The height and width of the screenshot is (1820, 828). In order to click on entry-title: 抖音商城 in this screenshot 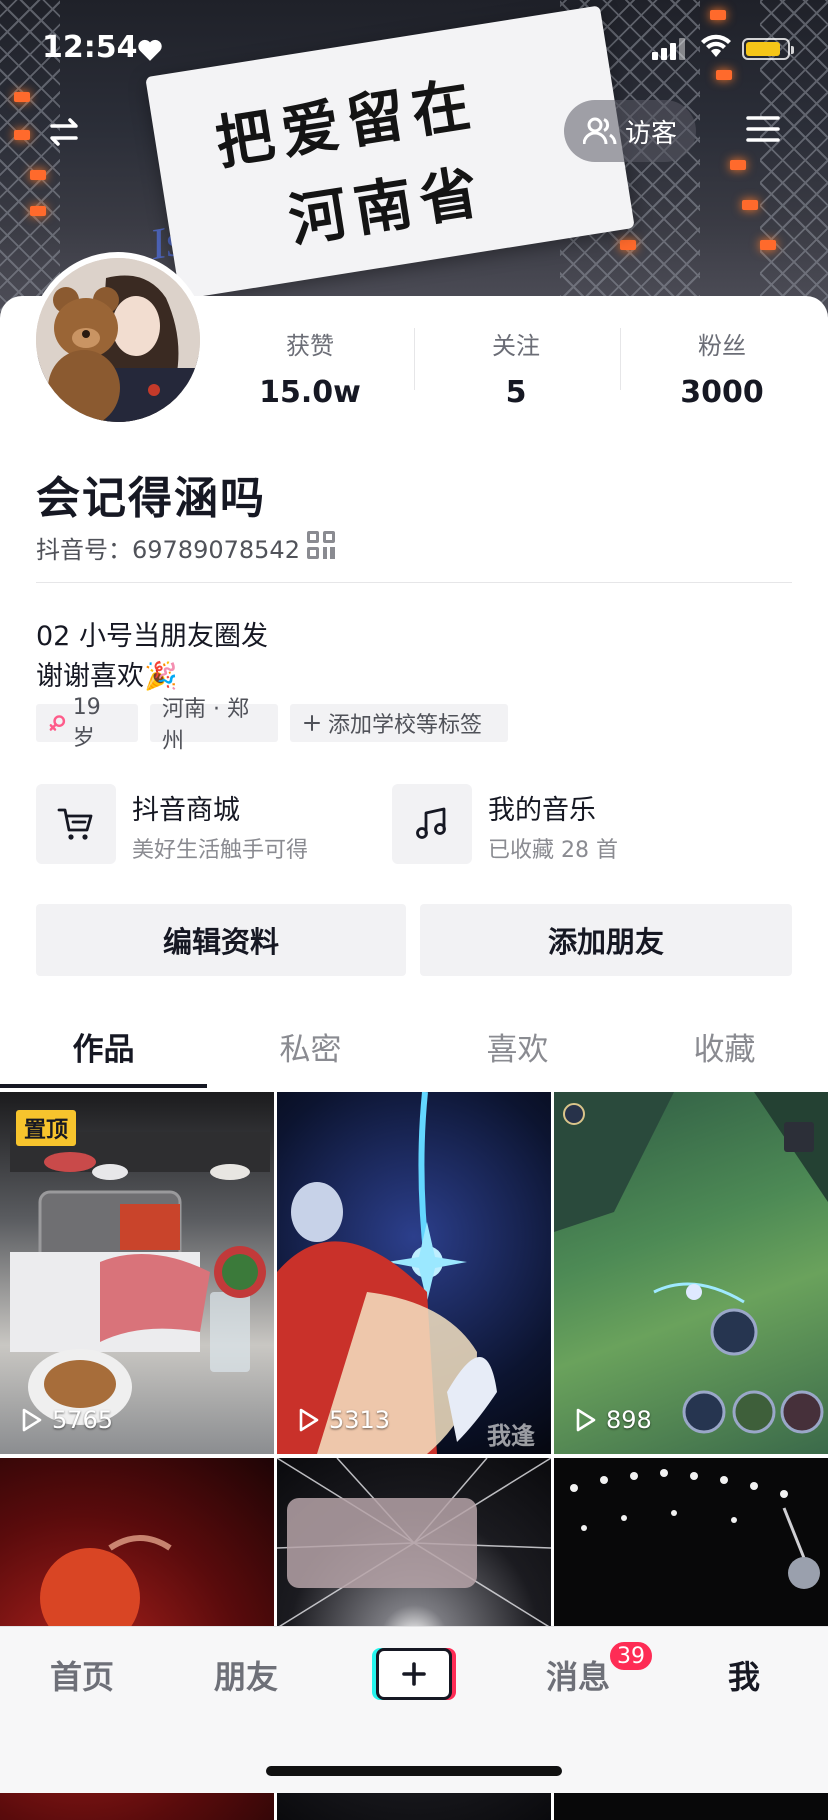, I will do `click(186, 810)`.